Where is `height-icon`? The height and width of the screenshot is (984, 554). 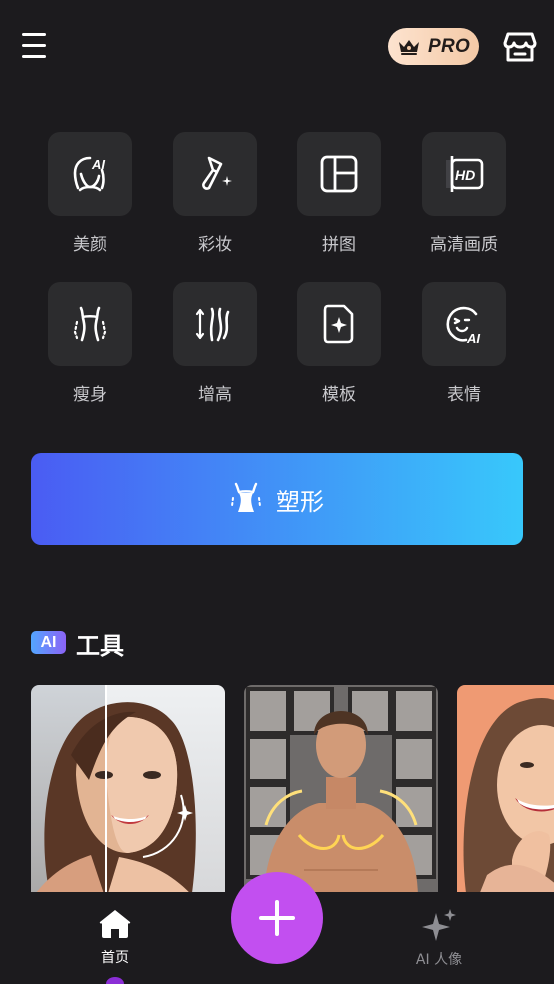
height-icon is located at coordinates (212, 324).